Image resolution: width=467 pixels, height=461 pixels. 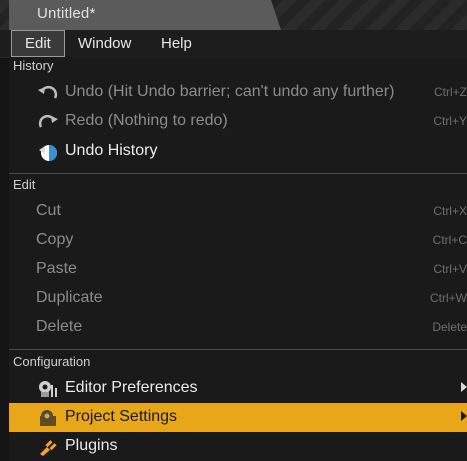 I want to click on section-header-history: History, so click(x=33, y=65).